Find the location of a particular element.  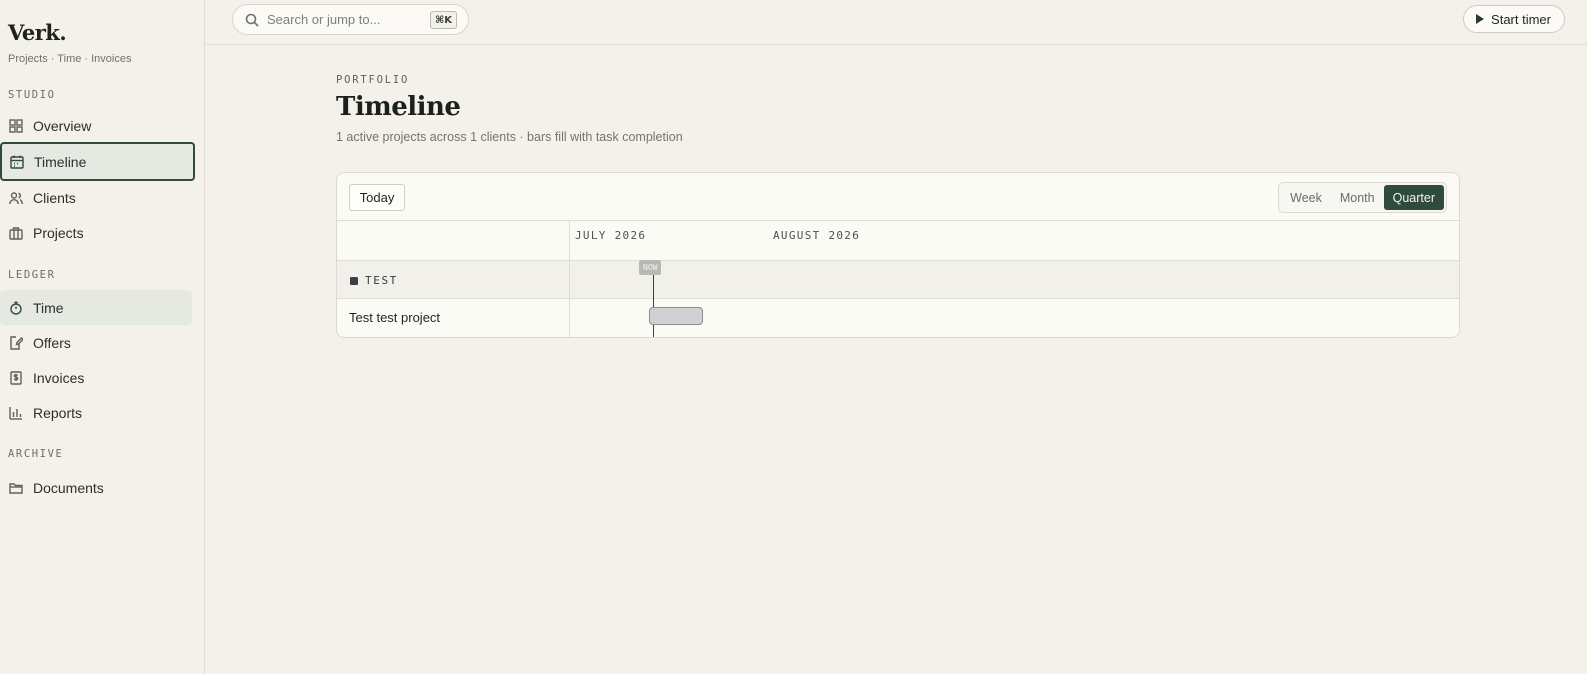

section-label-archive: ARCHIVE is located at coordinates (36, 454).